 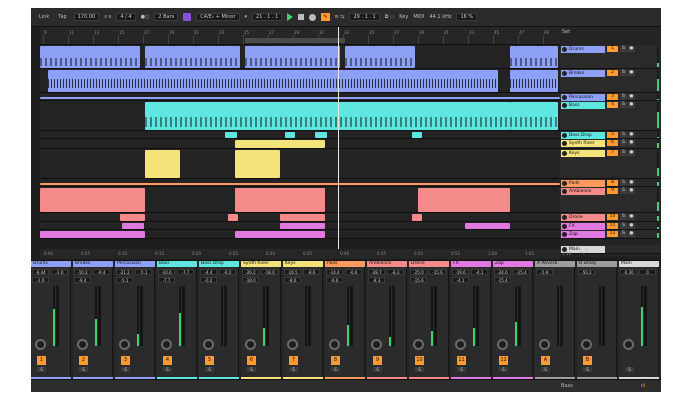 I want to click on track-number-button: 9, so click(x=612, y=191).